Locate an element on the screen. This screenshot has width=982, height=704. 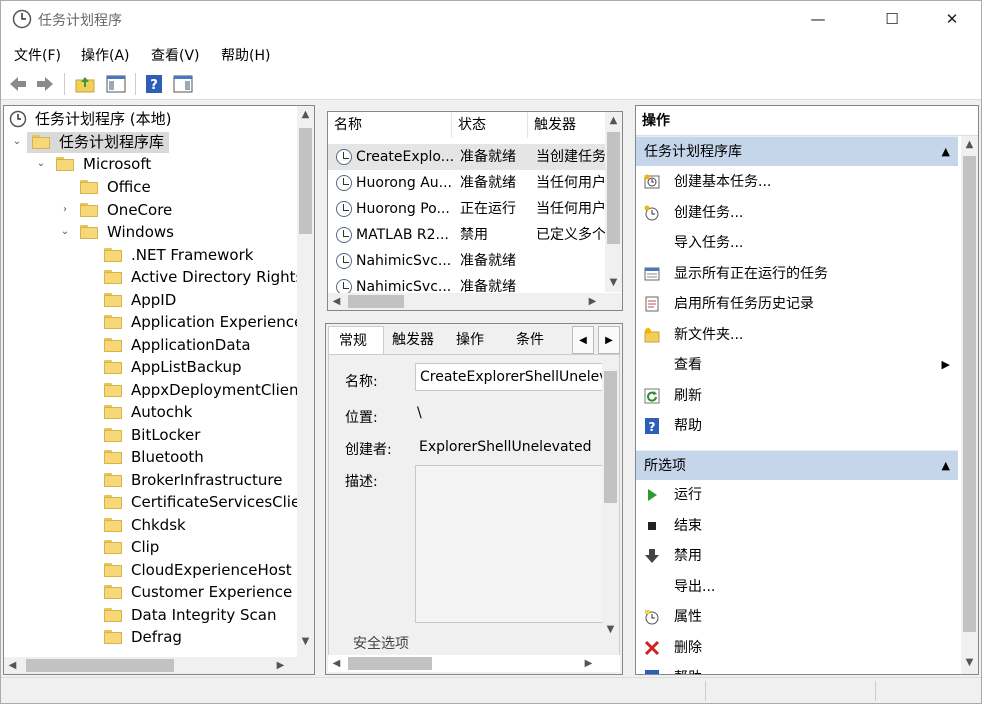
tree-horizontal-scrollbar: ◀ ▶ is located at coordinates (159, 665).